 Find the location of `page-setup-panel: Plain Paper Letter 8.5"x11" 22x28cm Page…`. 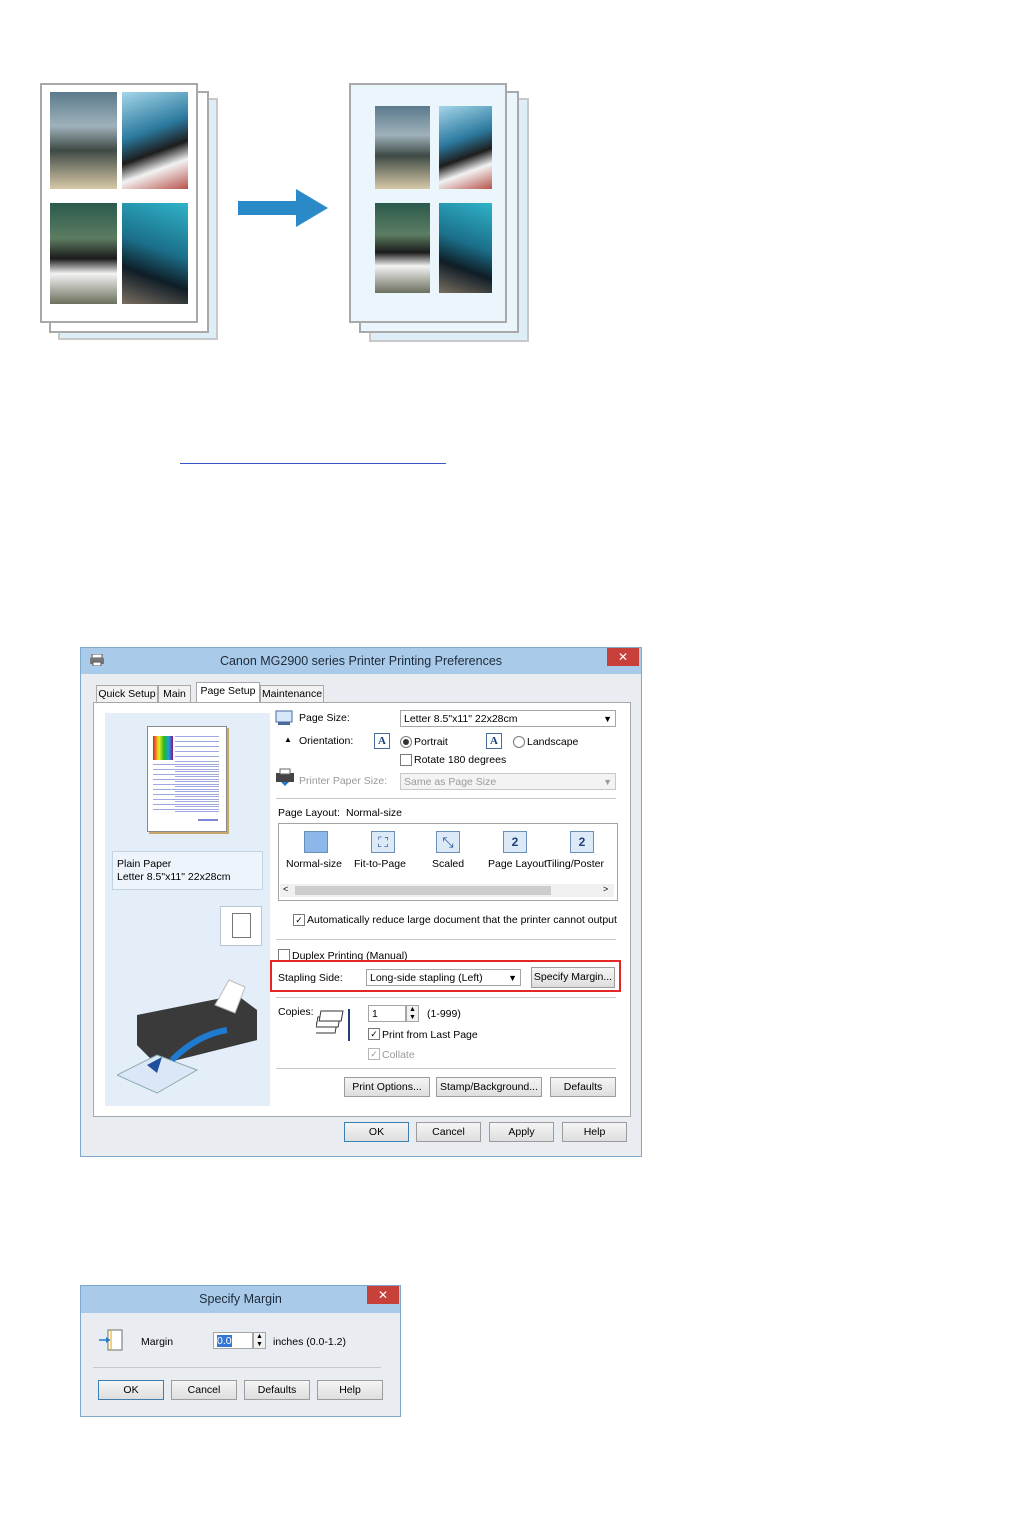

page-setup-panel: Plain Paper Letter 8.5"x11" 22x28cm Page… is located at coordinates (362, 909).